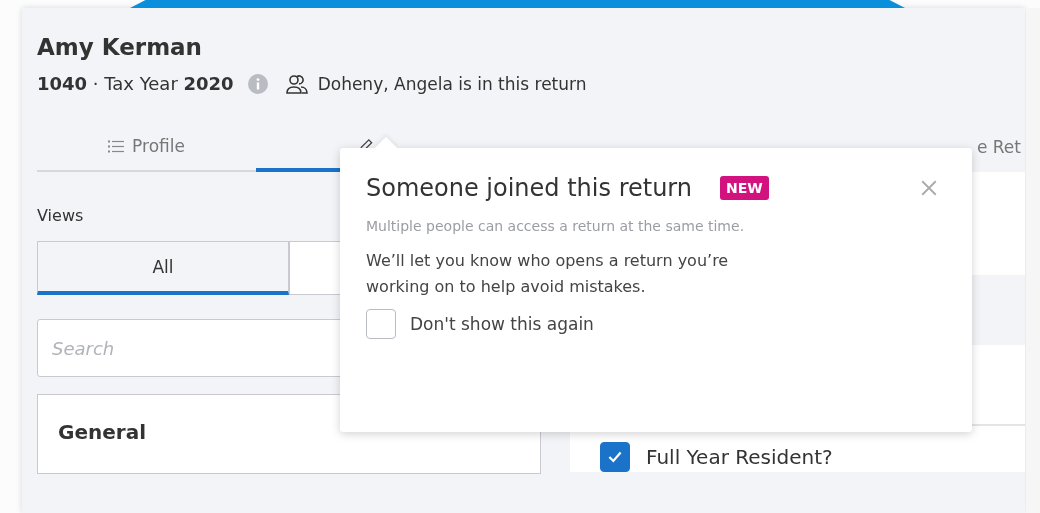 Image resolution: width=1040 pixels, height=513 pixels. I want to click on client-name: Amy Kerman, so click(120, 47).